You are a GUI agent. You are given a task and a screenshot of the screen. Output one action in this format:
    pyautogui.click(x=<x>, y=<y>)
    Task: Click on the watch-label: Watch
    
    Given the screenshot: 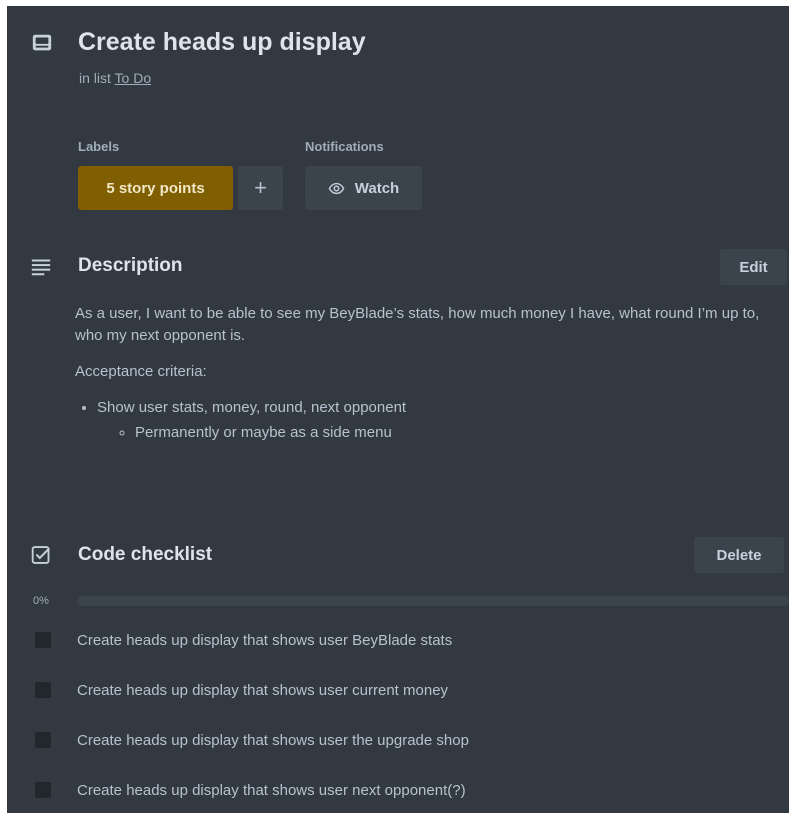 What is the action you would take?
    pyautogui.click(x=377, y=188)
    